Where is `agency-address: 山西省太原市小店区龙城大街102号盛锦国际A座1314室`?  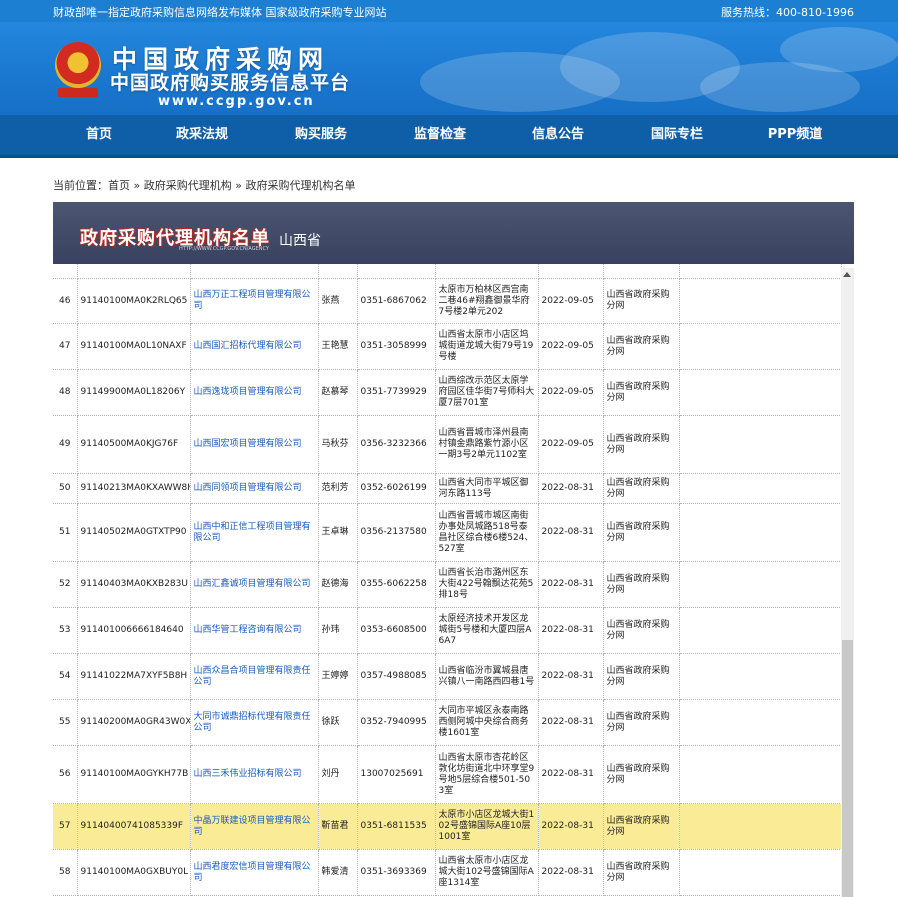 agency-address: 山西省太原市小店区龙城大街102号盛锦国际A座1314室 is located at coordinates (487, 872).